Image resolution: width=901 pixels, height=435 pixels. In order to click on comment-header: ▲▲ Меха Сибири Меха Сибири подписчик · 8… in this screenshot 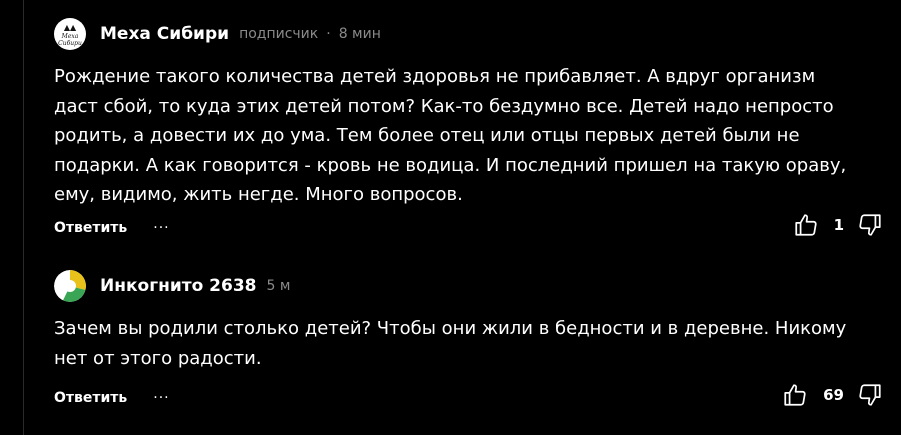, I will do `click(469, 34)`.